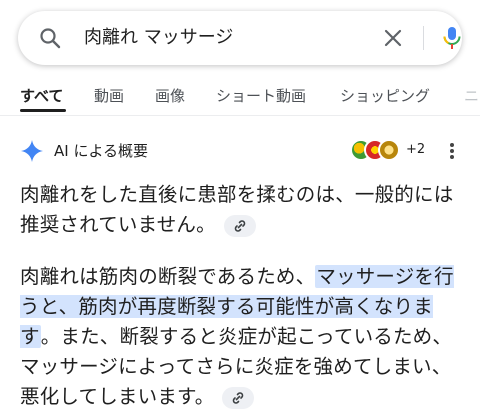 This screenshot has width=480, height=418. Describe the element at coordinates (41, 96) in the screenshot. I see `tab-all: すべて` at that location.